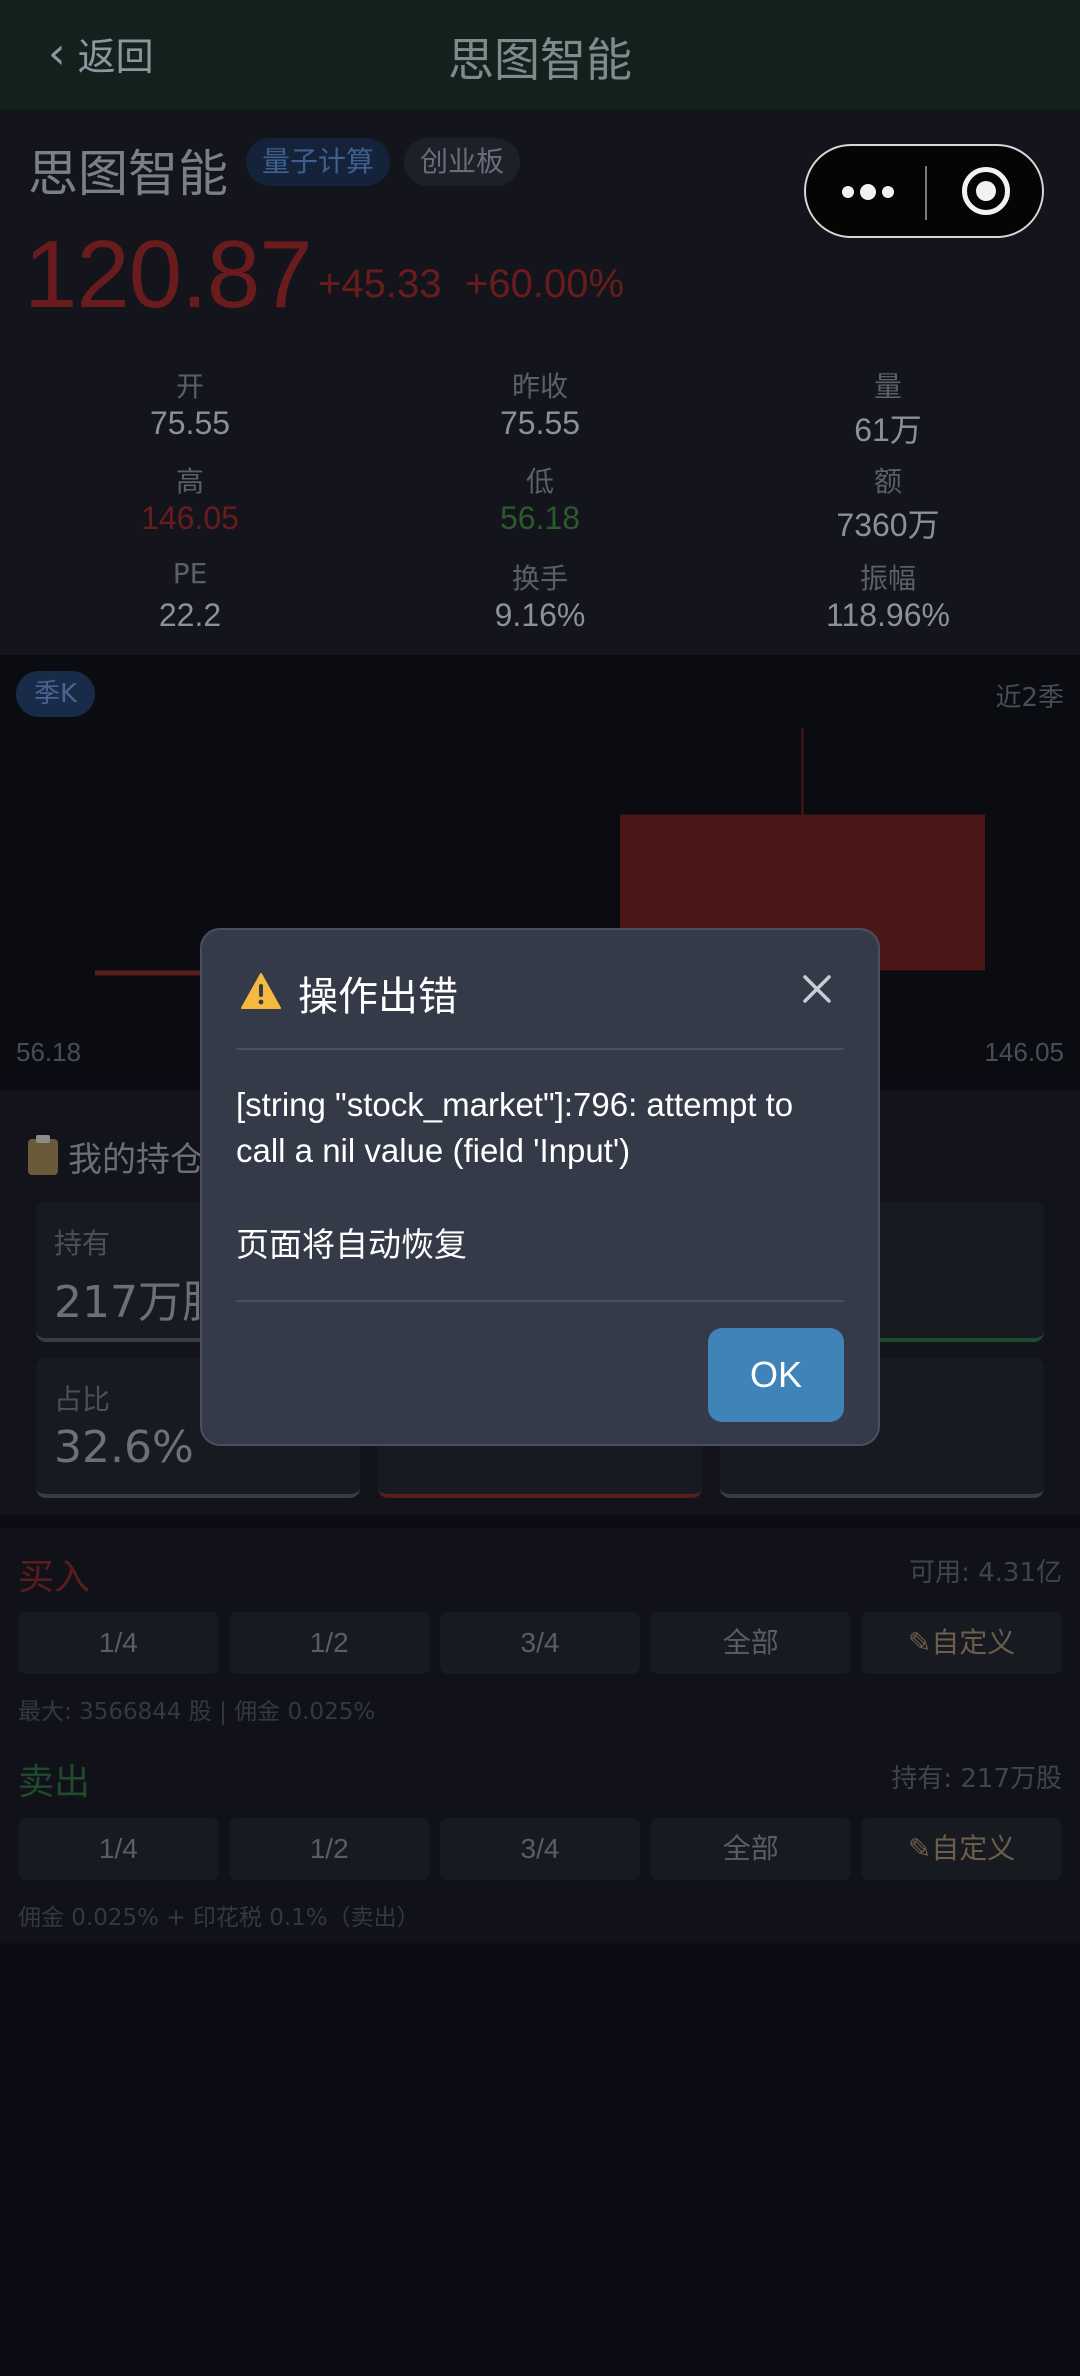  I want to click on sell-quarter-button: 1/4, so click(118, 1849).